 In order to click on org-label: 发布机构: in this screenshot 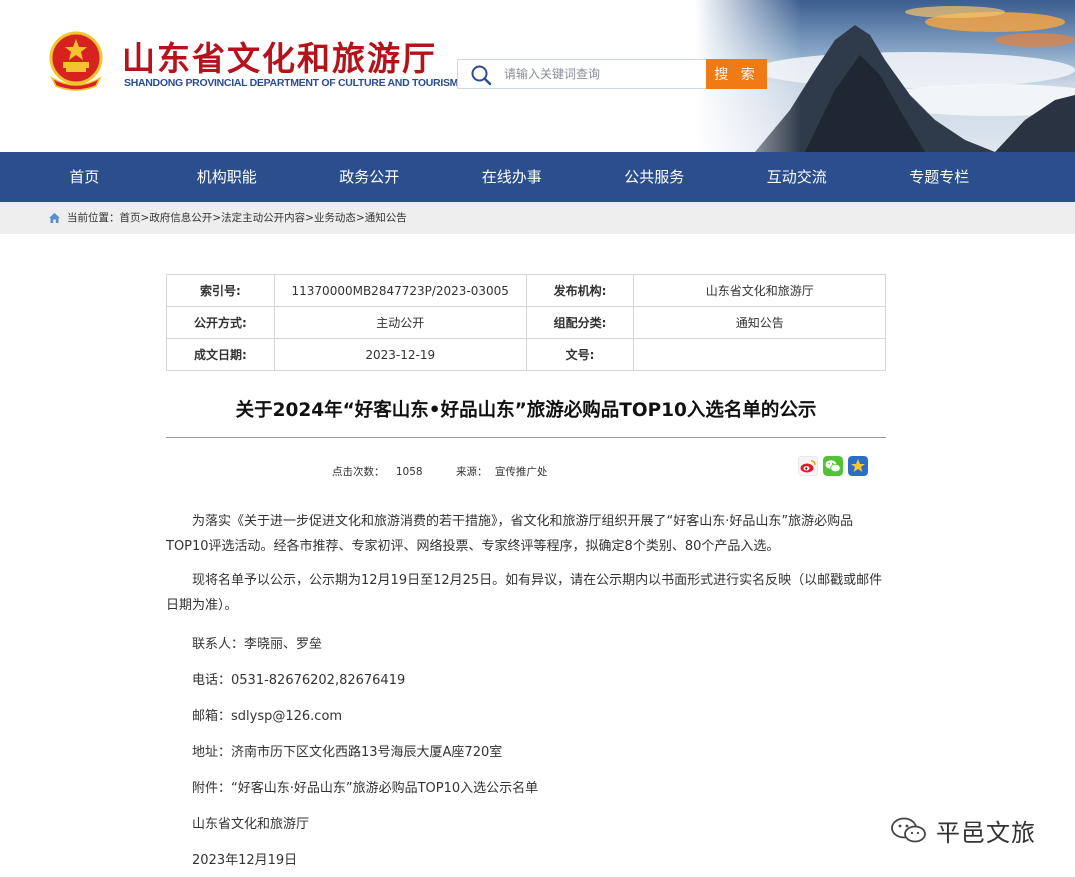, I will do `click(580, 290)`.